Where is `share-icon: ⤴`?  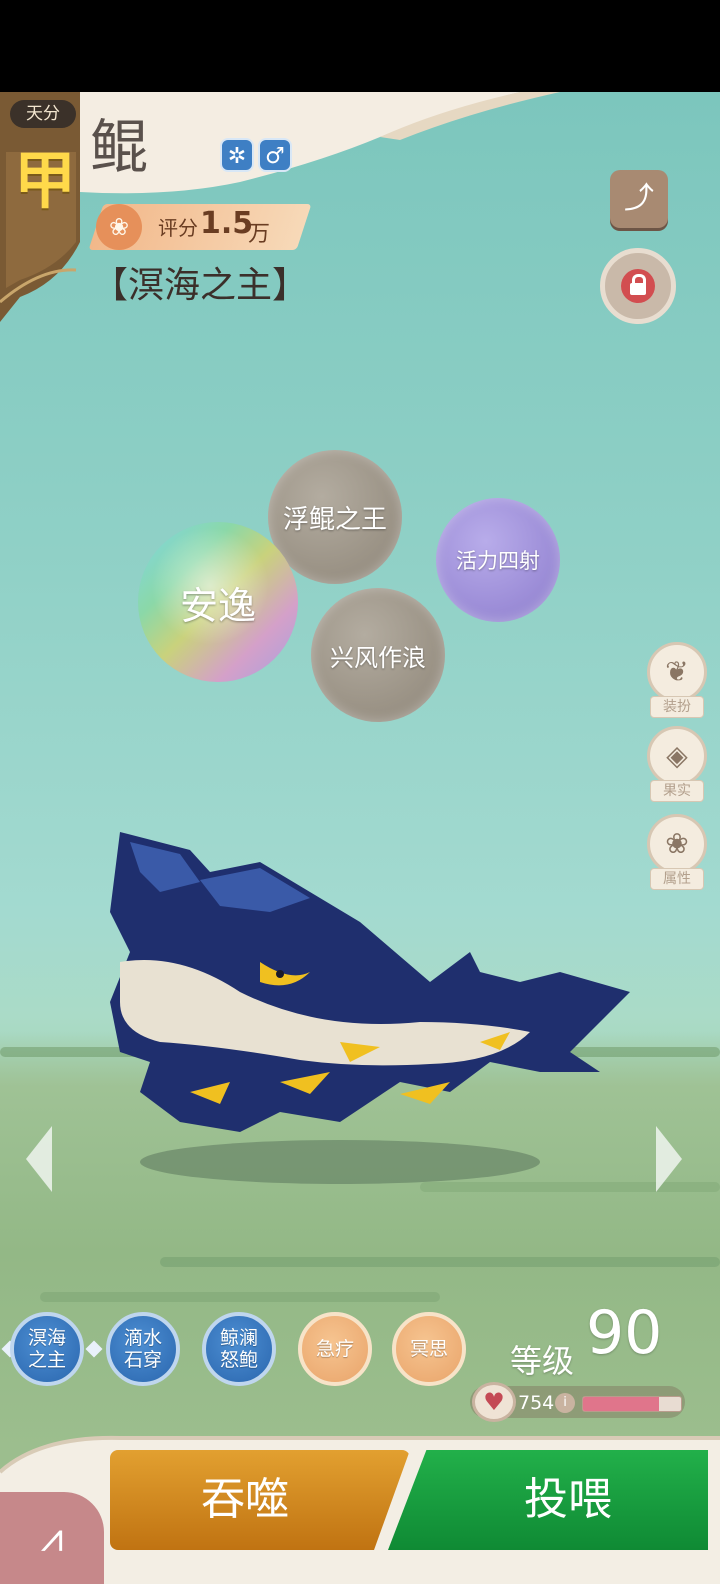 share-icon: ⤴ is located at coordinates (639, 198).